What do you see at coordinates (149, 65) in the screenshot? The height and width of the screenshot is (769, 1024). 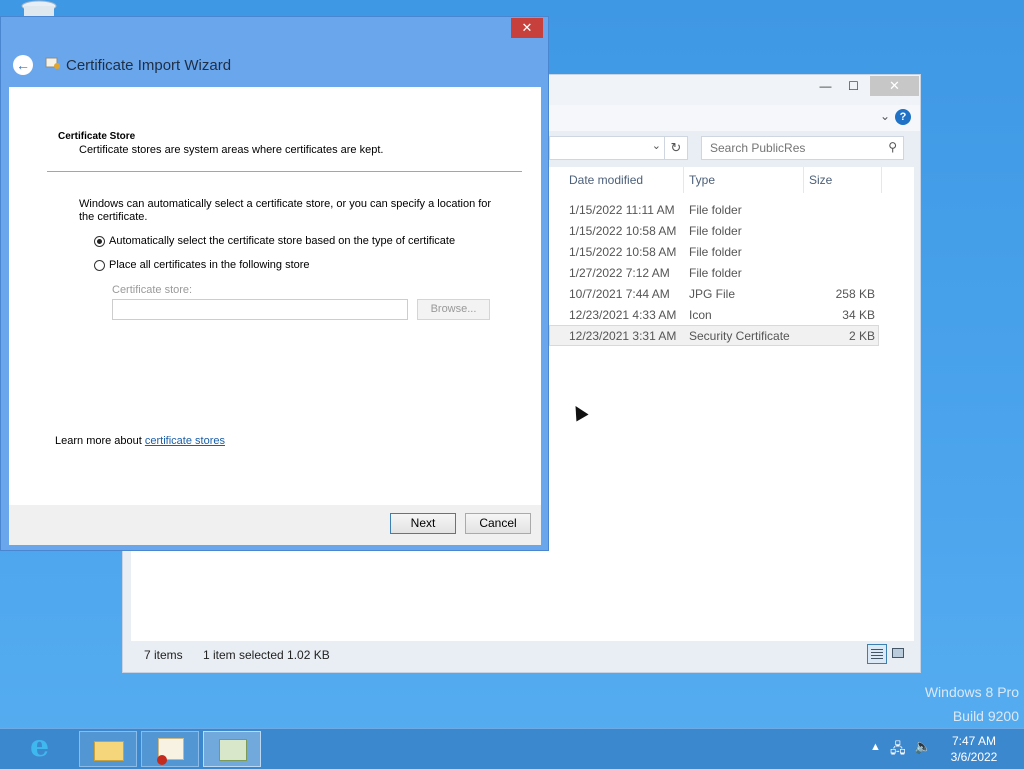 I see `wizard-title: Certificate Import Wizard` at bounding box center [149, 65].